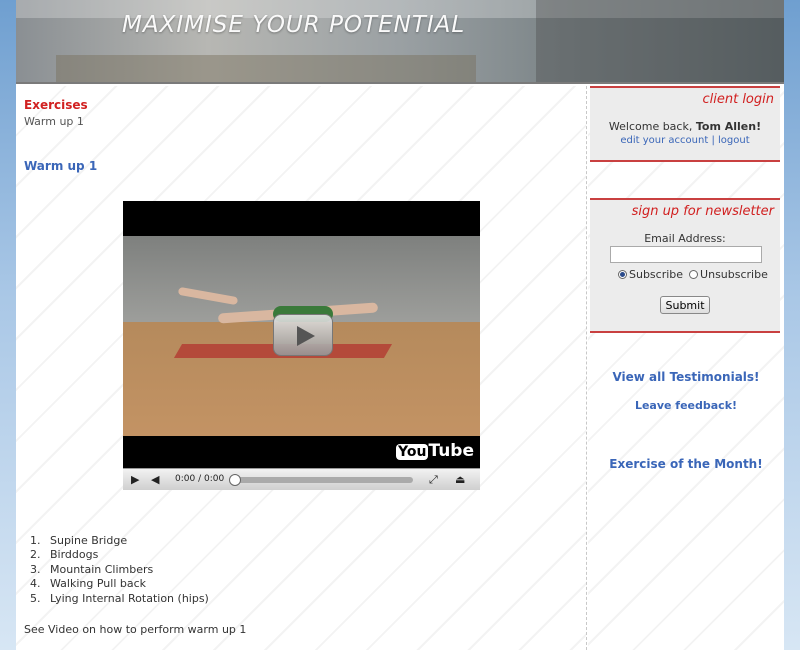  I want to click on breadcrumb: Warm up 1, so click(54, 121).